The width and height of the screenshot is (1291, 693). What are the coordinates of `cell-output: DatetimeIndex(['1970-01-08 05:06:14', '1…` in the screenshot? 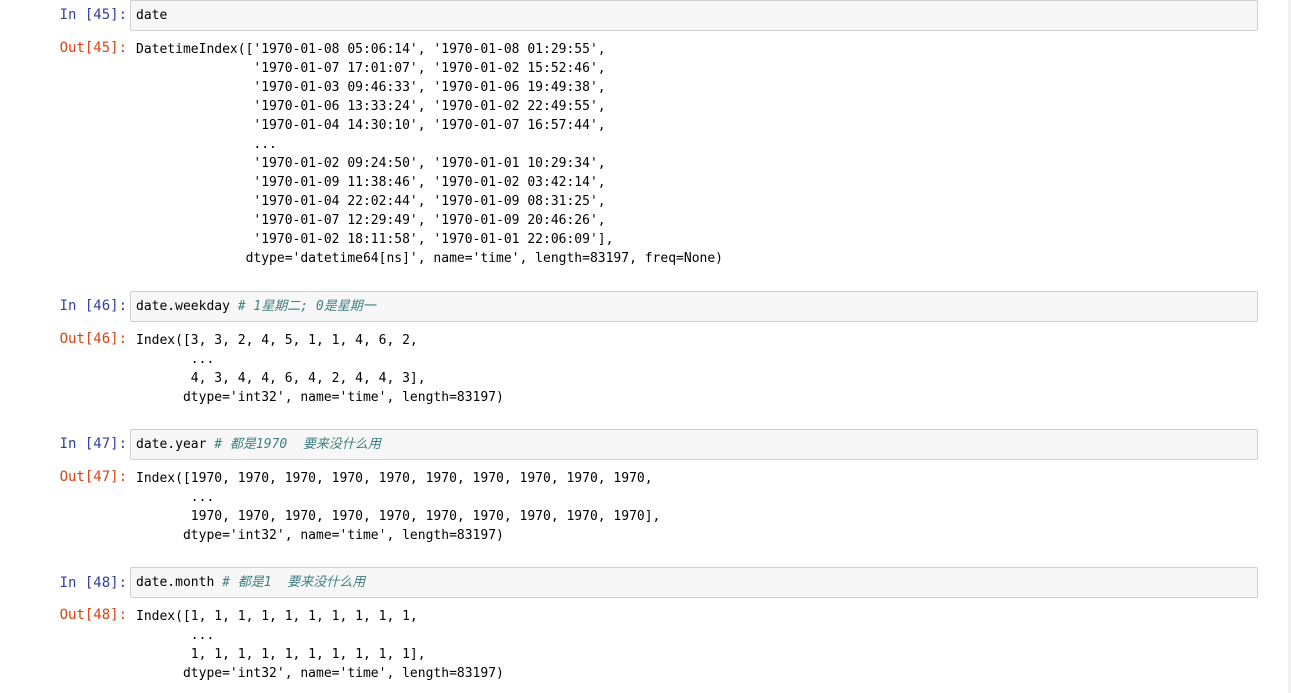 It's located at (429, 154).